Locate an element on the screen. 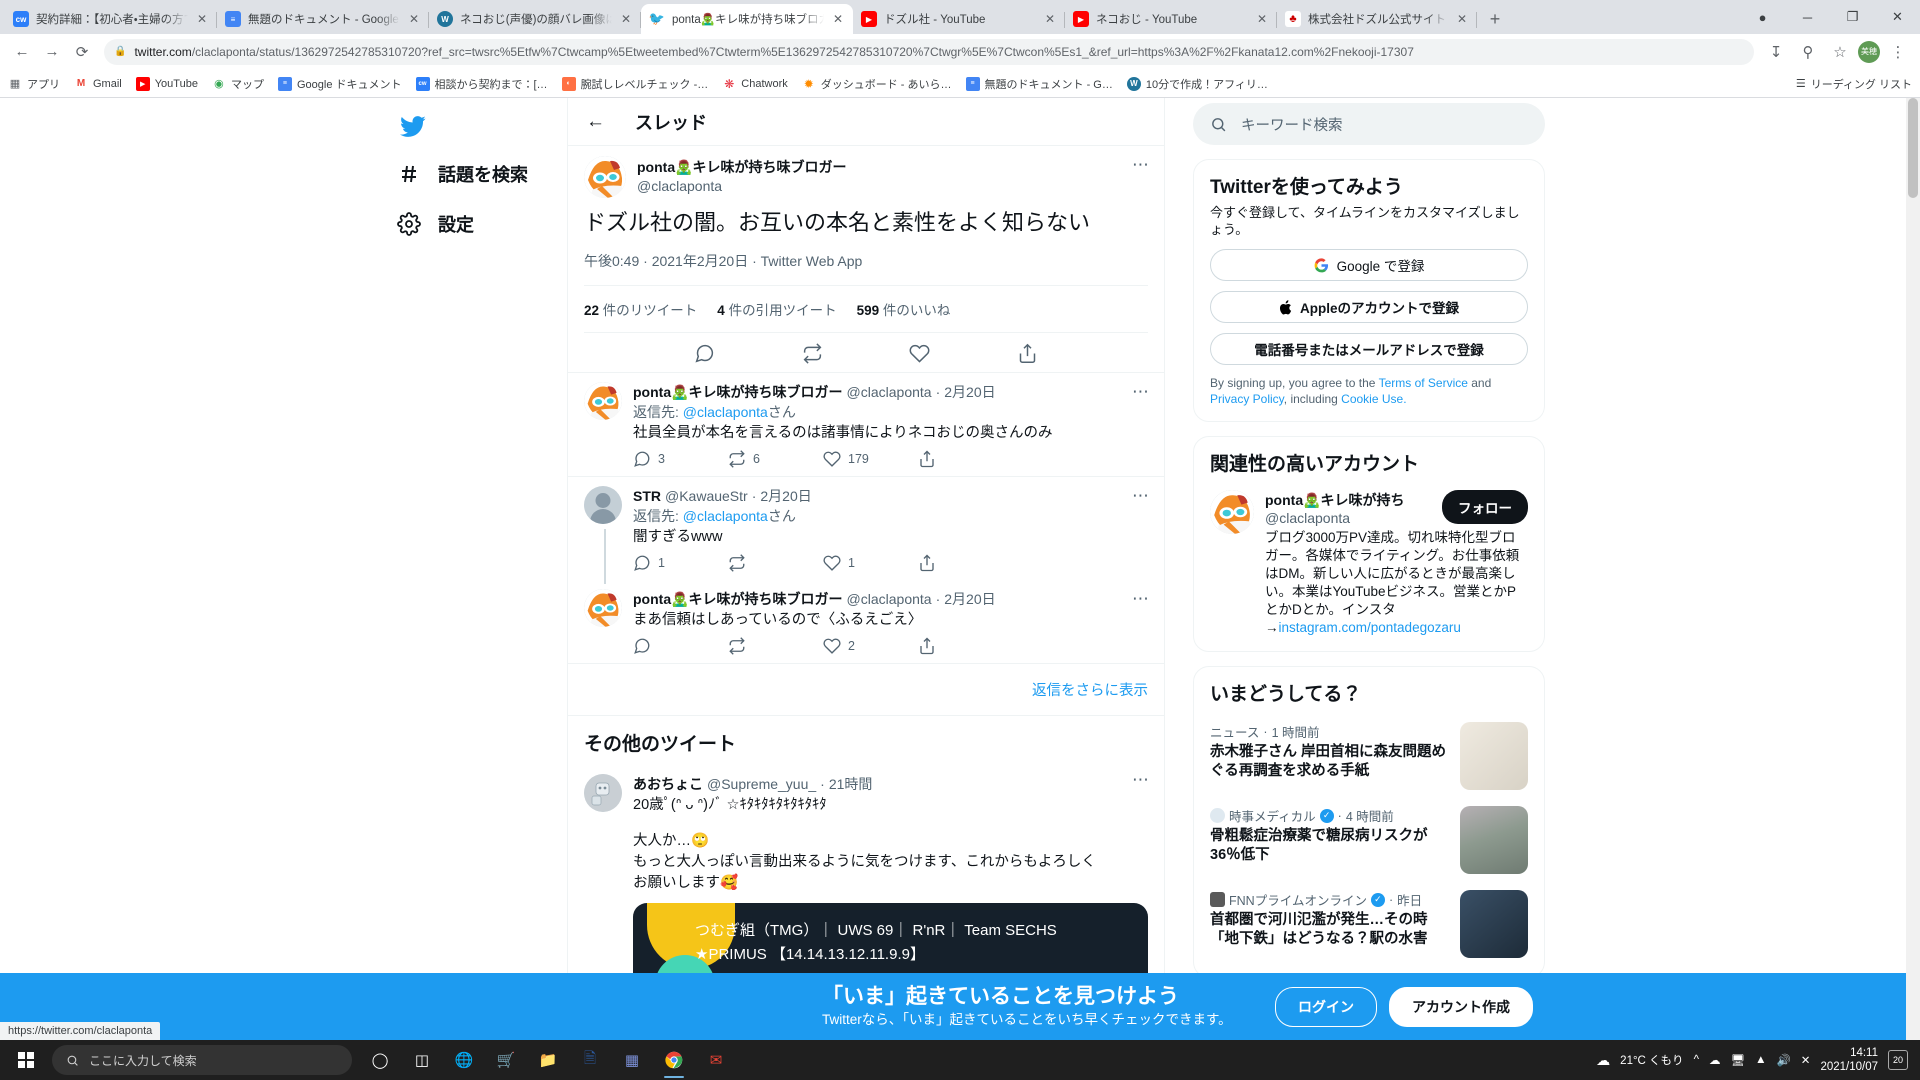  bookmark-maps: ◉ マップ is located at coordinates (237, 84).